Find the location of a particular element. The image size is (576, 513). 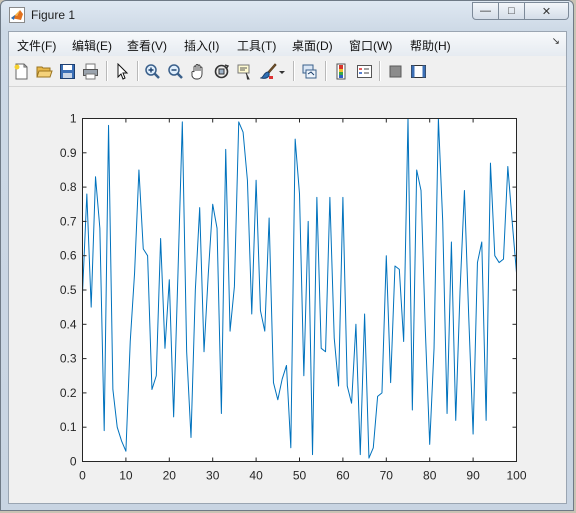

window-title: Figure 1 is located at coordinates (53, 15).